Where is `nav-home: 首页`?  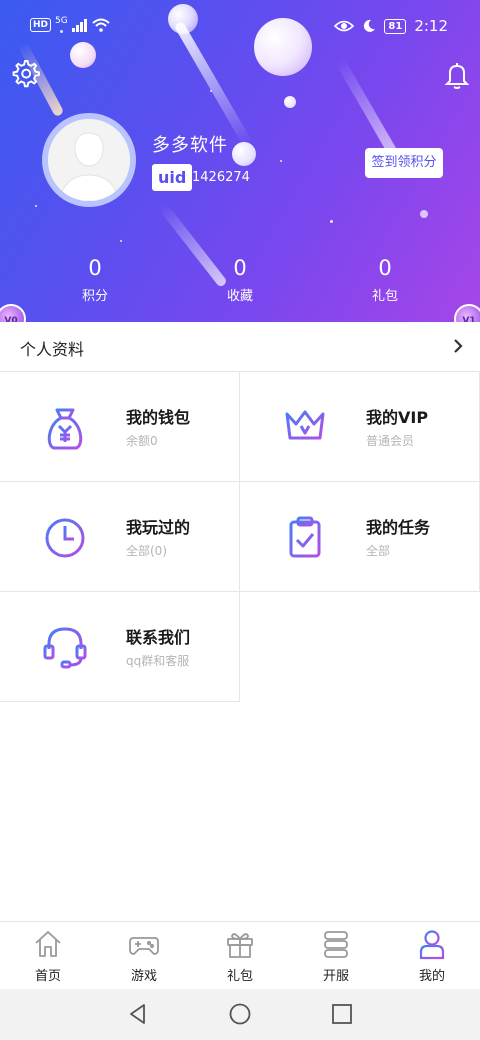 nav-home: 首页 is located at coordinates (48, 956).